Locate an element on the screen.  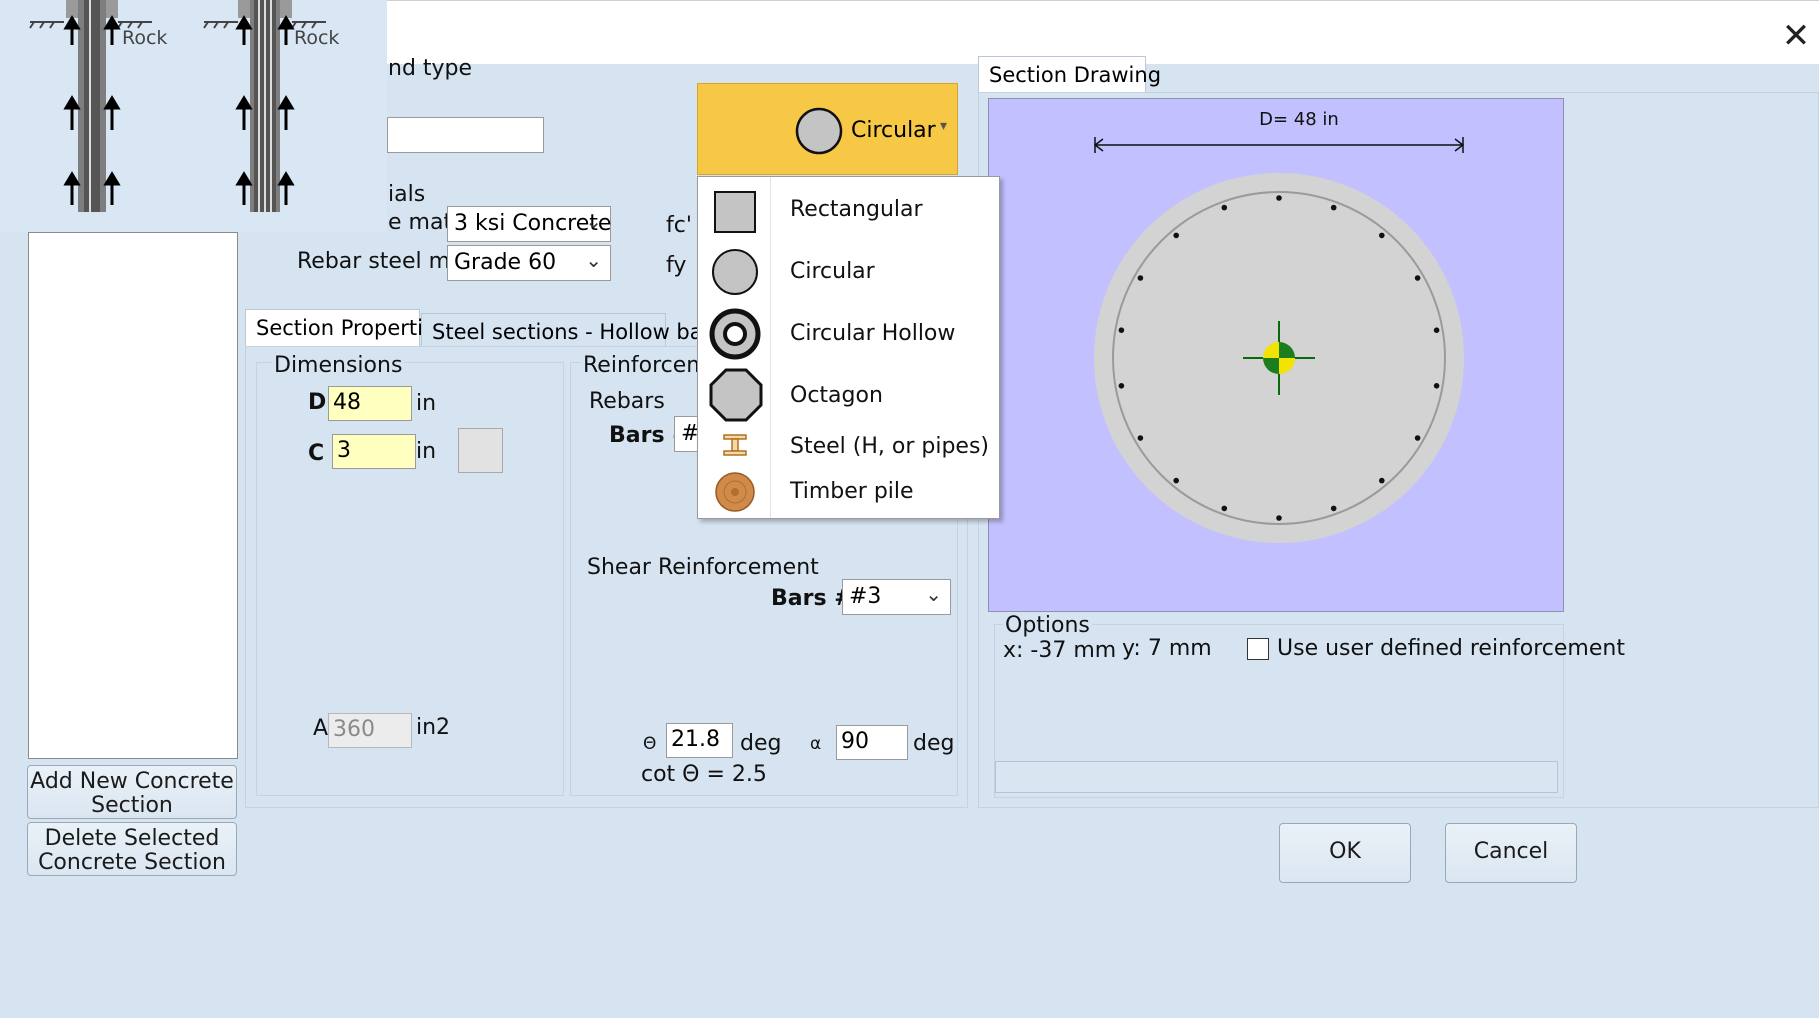
menu-item-label: Circular Hollow is located at coordinates (873, 333).